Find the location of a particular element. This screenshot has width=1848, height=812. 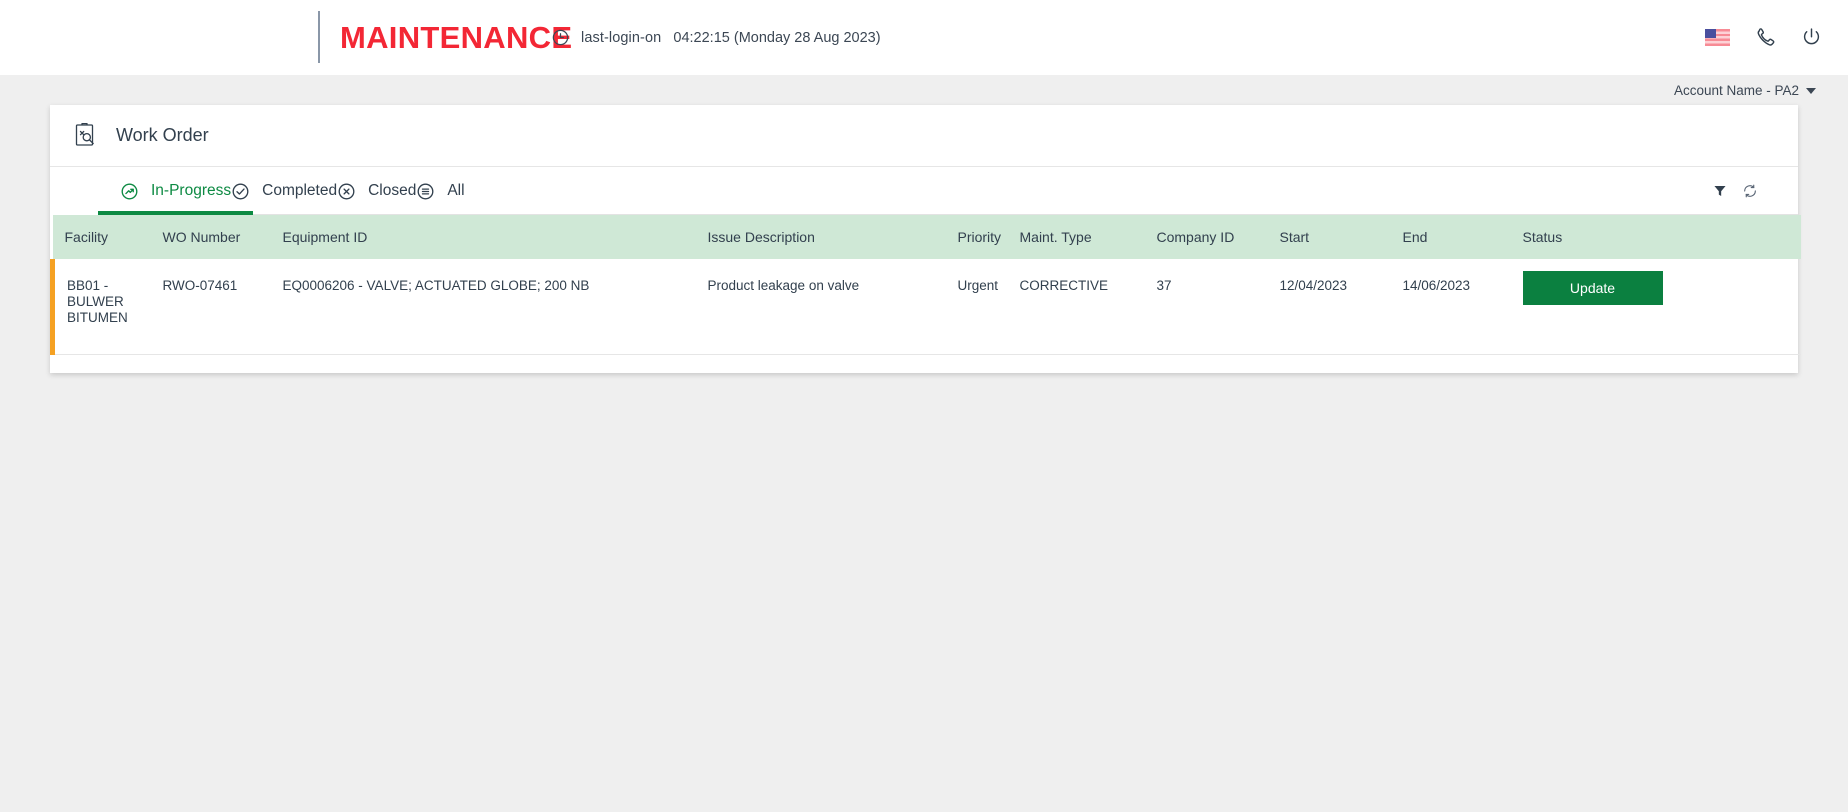

column-header-end: End is located at coordinates (1462, 237).